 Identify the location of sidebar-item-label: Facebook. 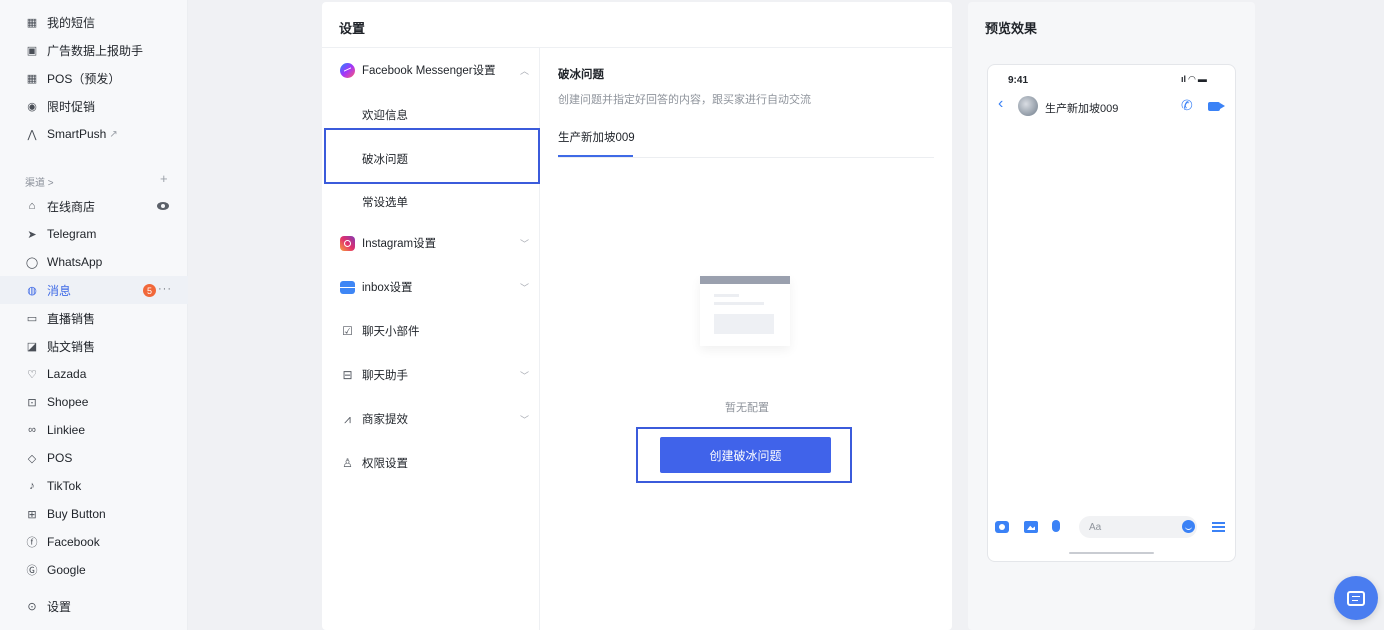
(73, 542).